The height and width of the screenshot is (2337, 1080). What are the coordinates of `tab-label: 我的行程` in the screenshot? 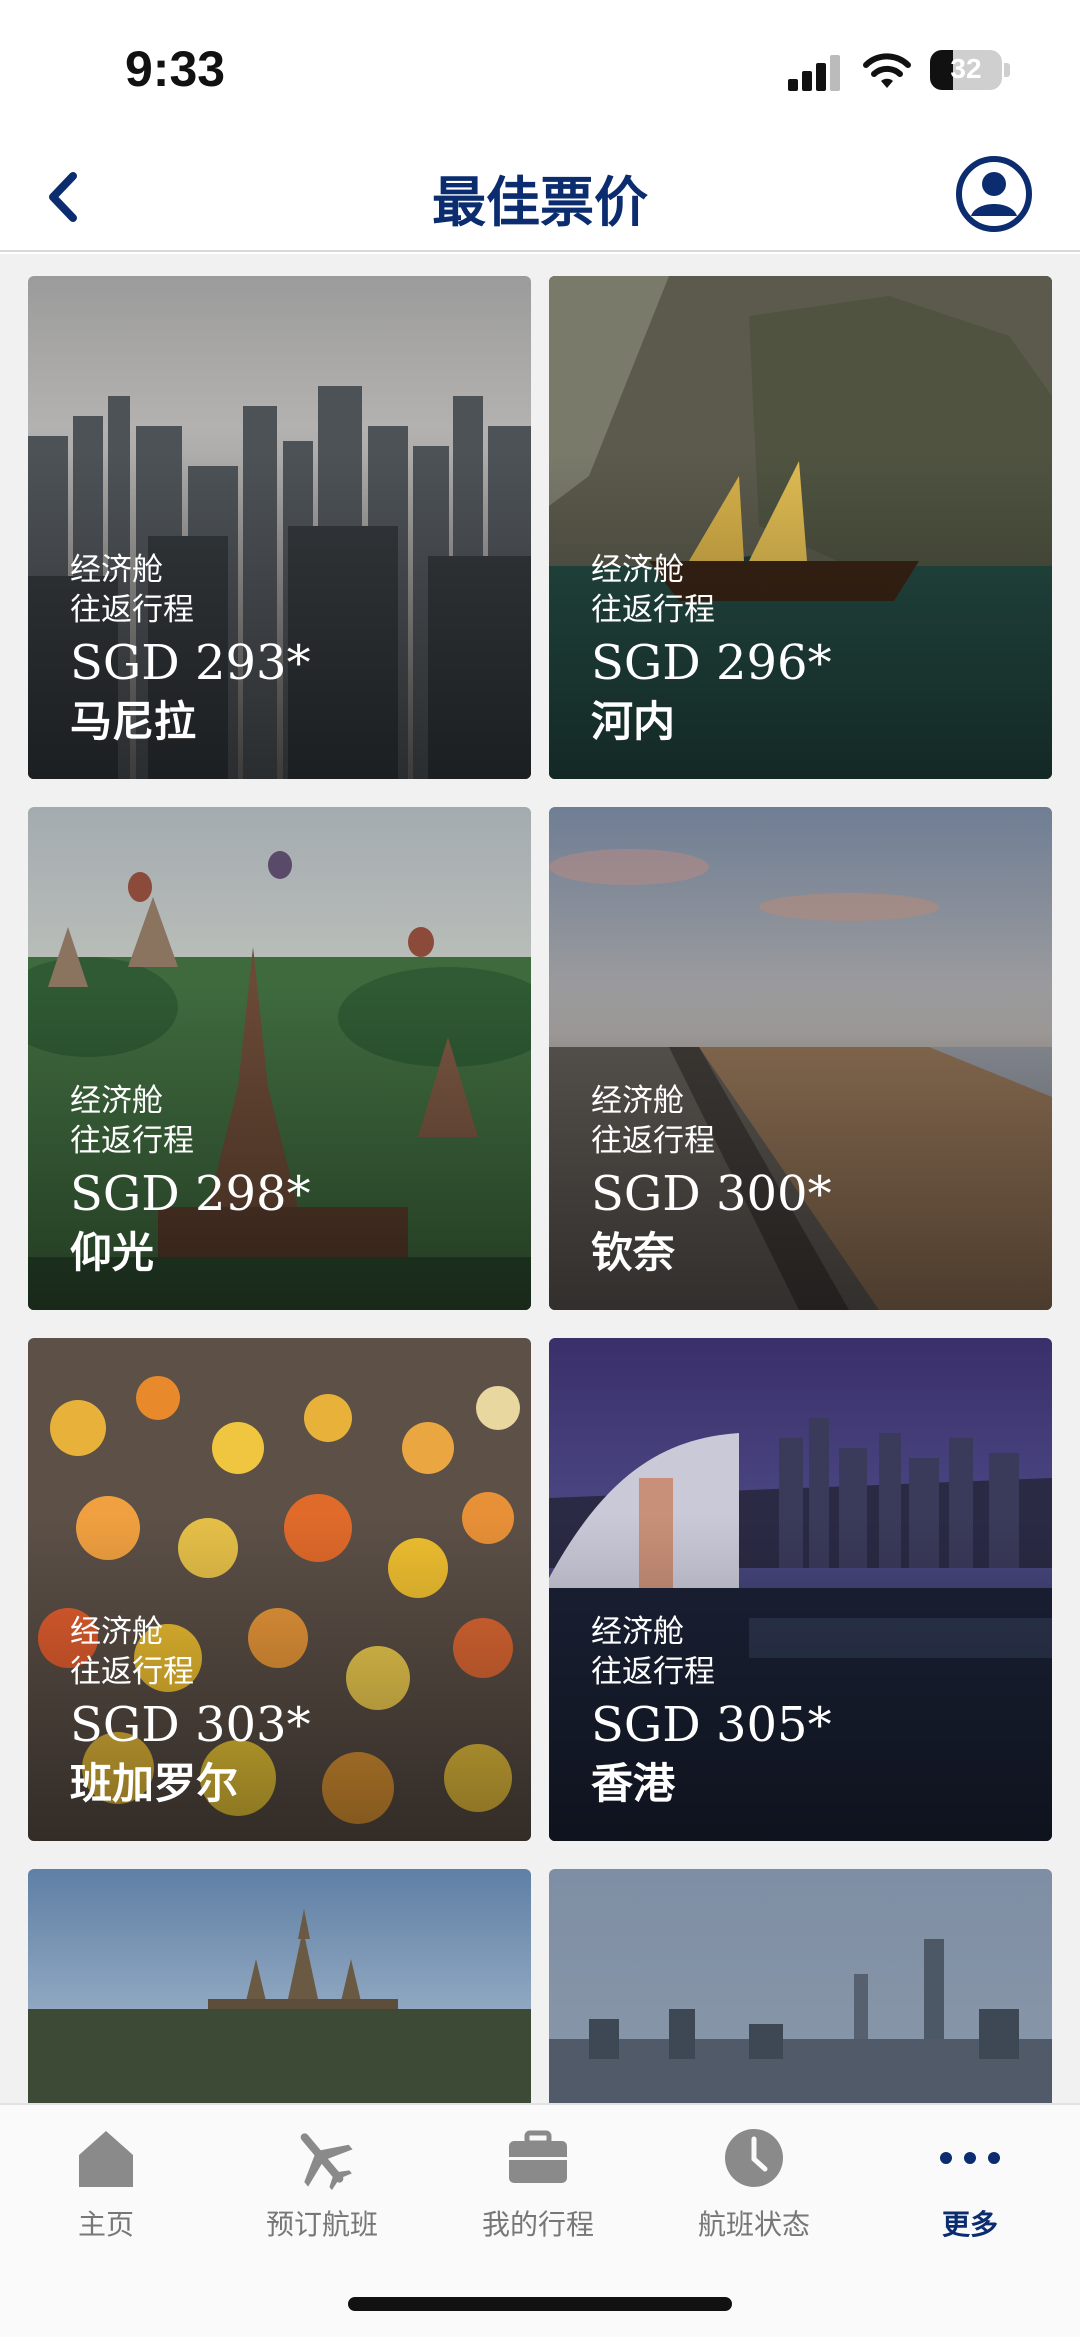 It's located at (537, 2224).